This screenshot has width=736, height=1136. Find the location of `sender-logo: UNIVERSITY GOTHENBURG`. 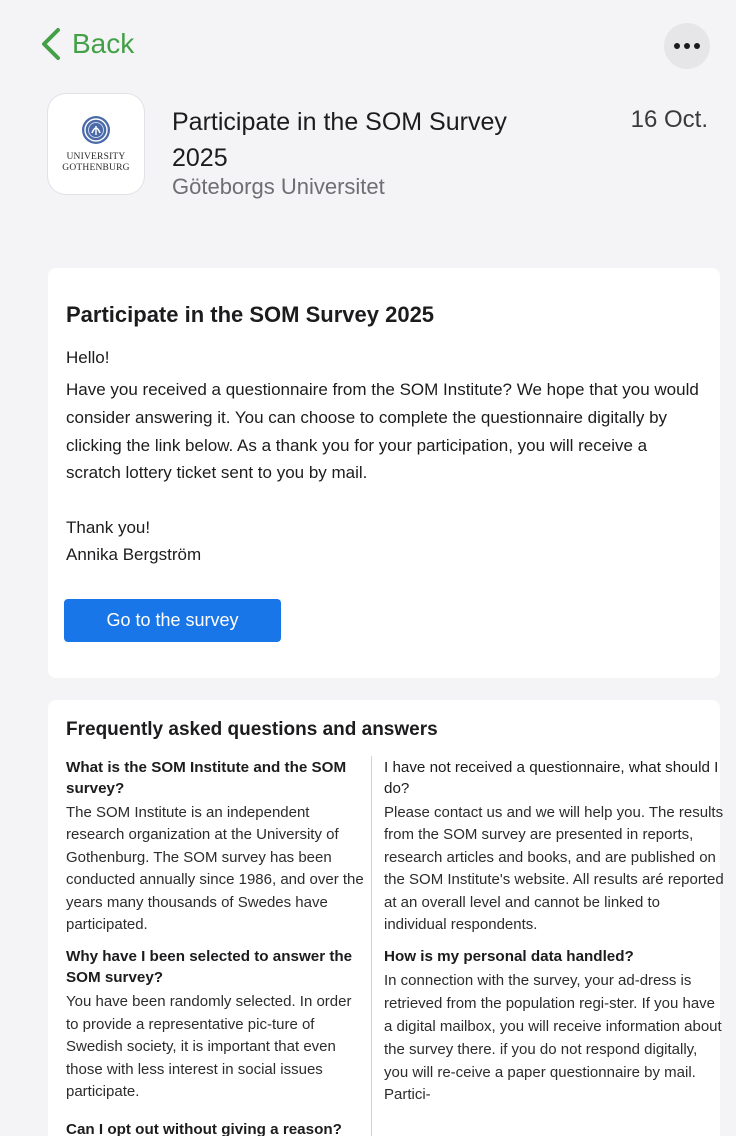

sender-logo: UNIVERSITY GOTHENBURG is located at coordinates (96, 144).